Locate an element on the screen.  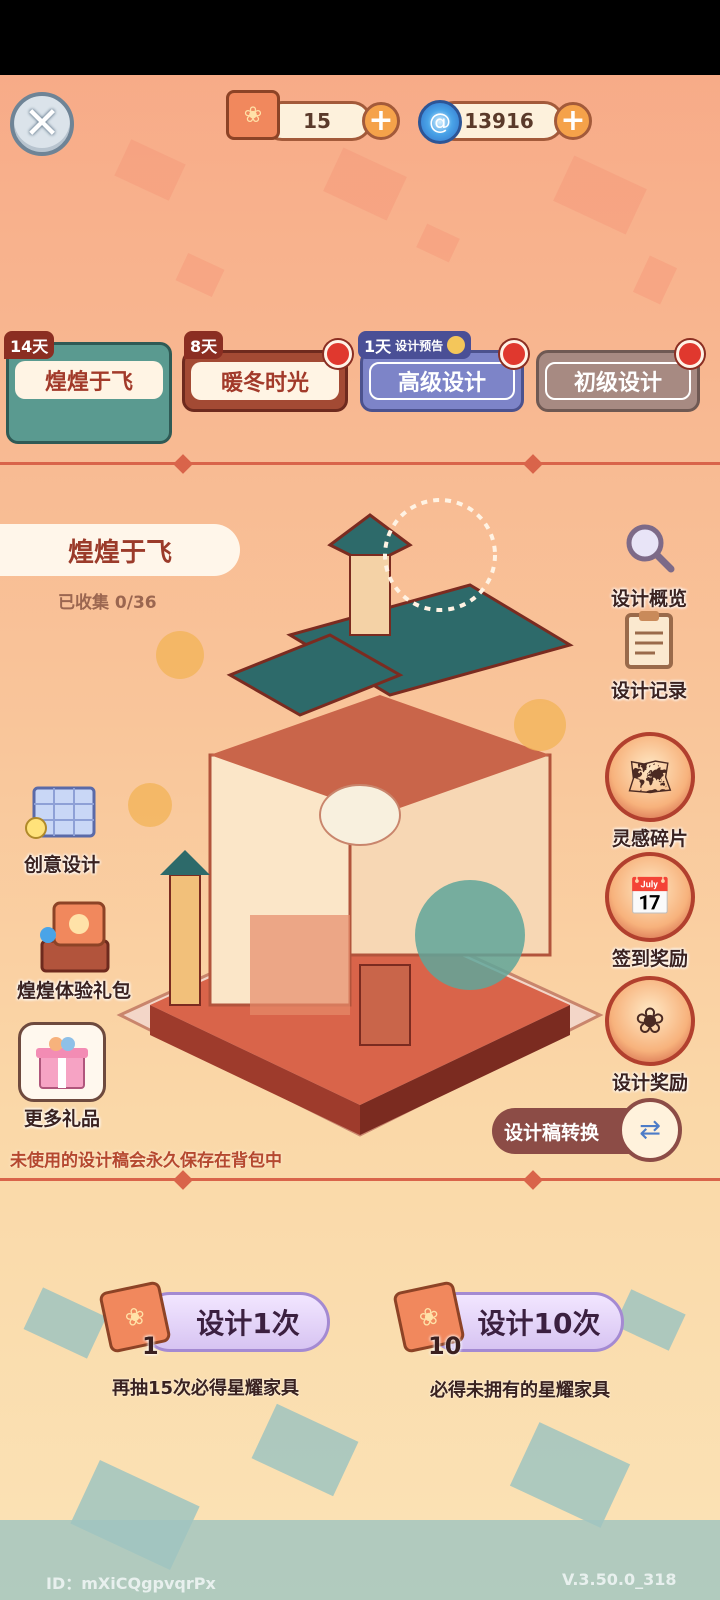
tab-label: 暖冬时光 is located at coordinates (265, 381).